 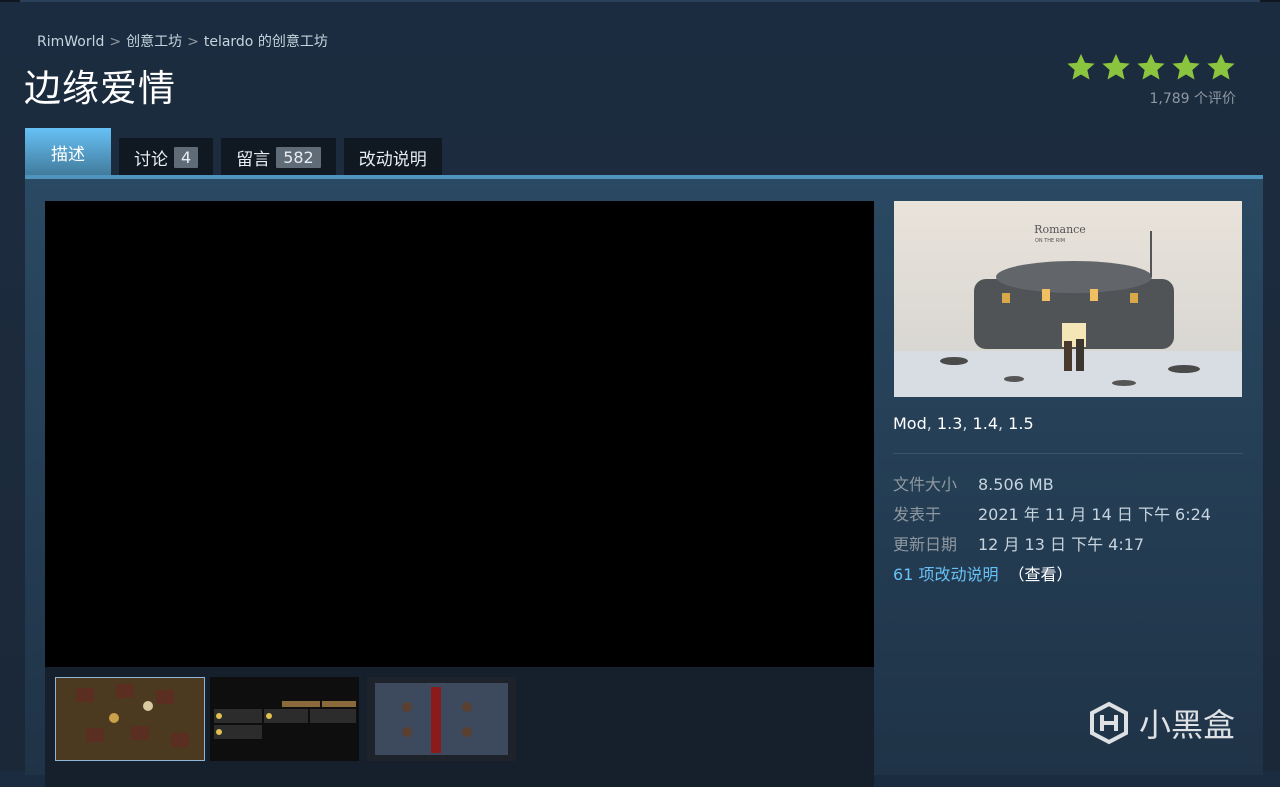 What do you see at coordinates (917, 514) in the screenshot?
I see `posted-label: 发表于` at bounding box center [917, 514].